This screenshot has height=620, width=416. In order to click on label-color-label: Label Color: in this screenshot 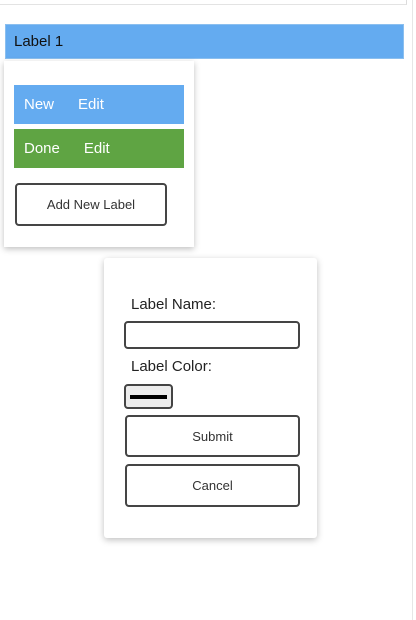, I will do `click(171, 366)`.